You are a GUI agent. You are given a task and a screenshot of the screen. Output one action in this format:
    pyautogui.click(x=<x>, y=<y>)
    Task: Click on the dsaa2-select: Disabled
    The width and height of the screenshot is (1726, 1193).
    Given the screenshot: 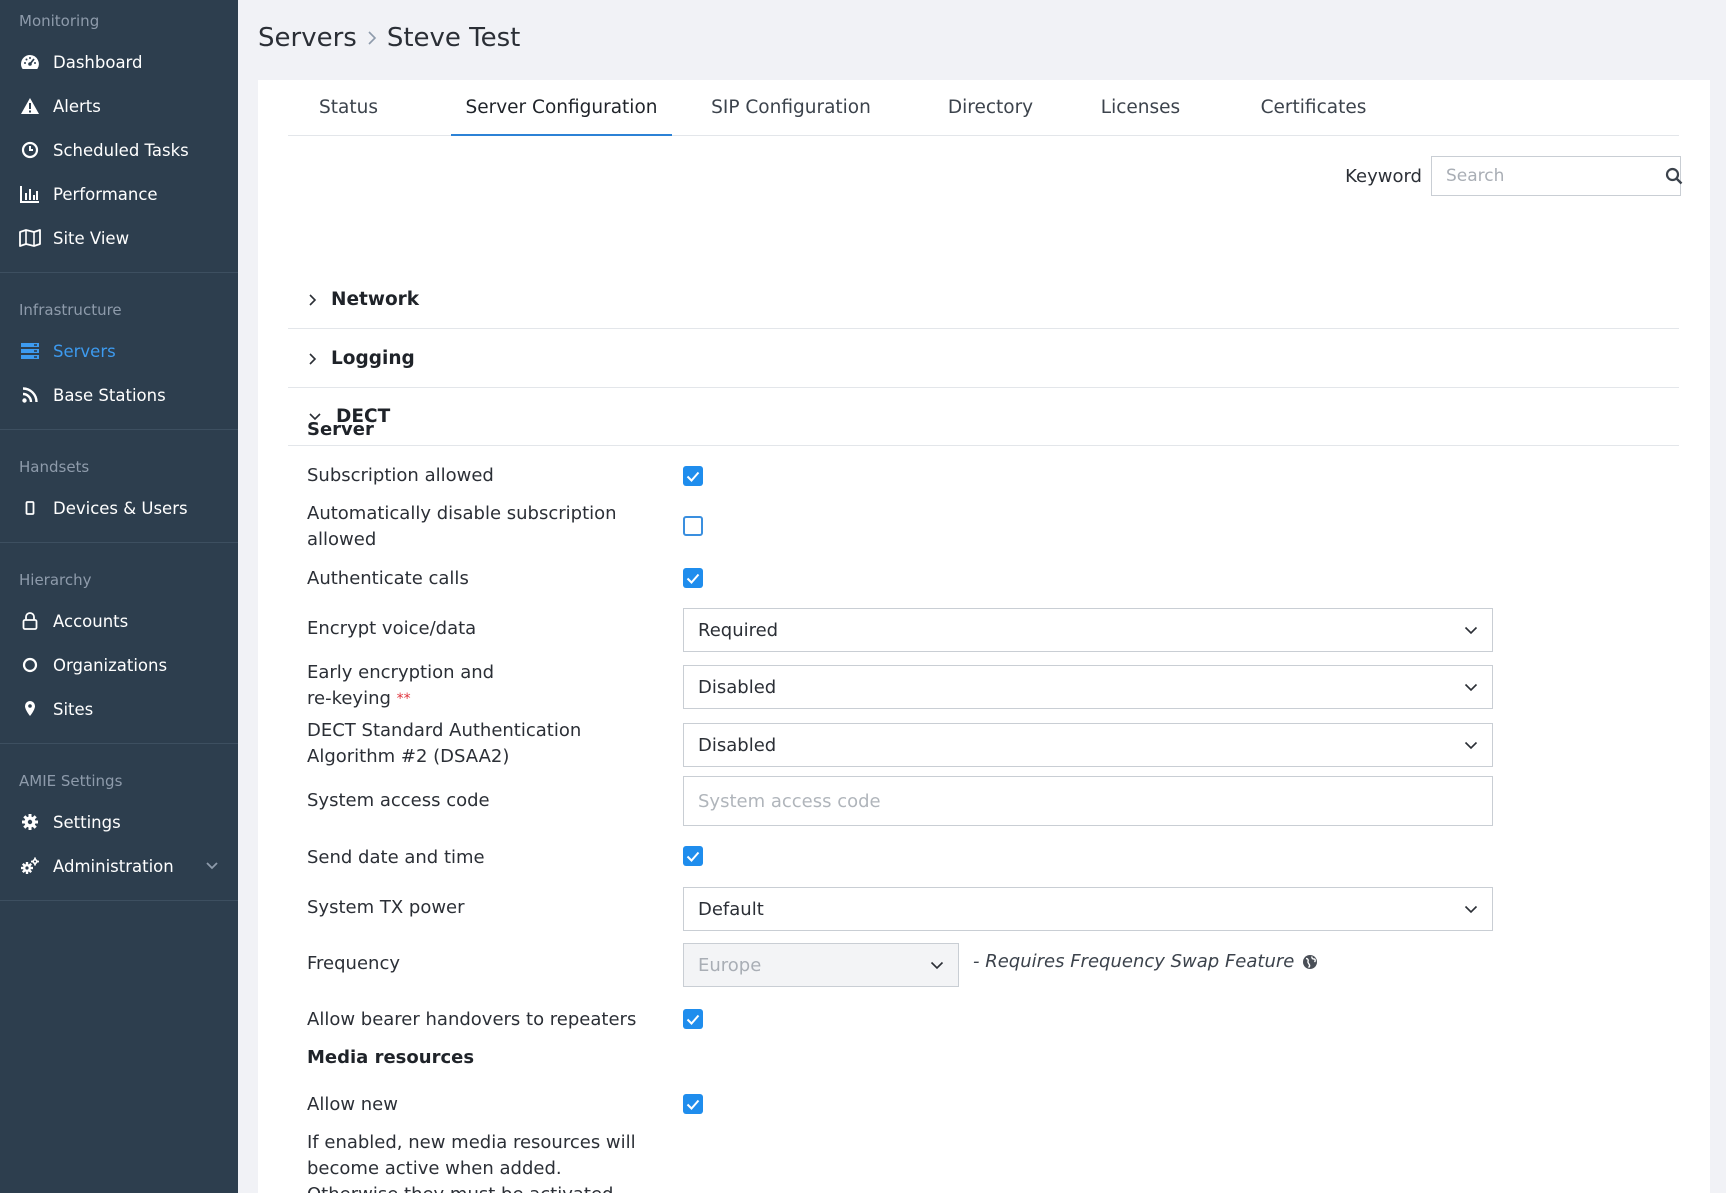 What is the action you would take?
    pyautogui.click(x=1088, y=745)
    